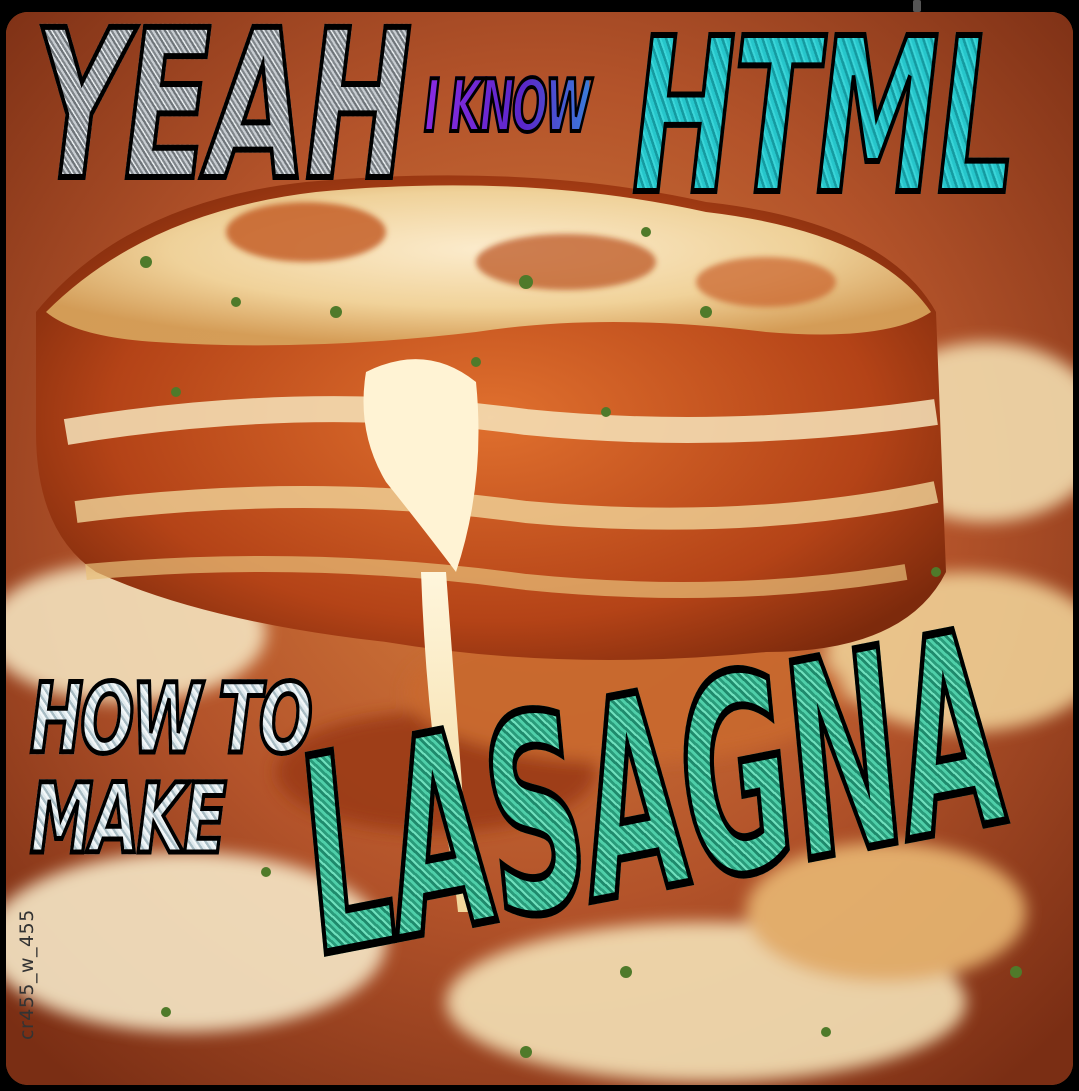  What do you see at coordinates (508, 106) in the screenshot?
I see `headline-i-know: I KNOW` at bounding box center [508, 106].